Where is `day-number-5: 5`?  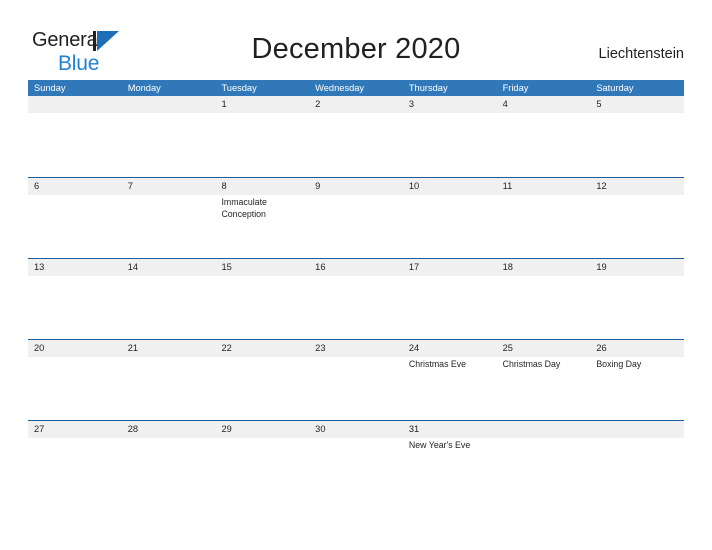 day-number-5: 5 is located at coordinates (637, 104).